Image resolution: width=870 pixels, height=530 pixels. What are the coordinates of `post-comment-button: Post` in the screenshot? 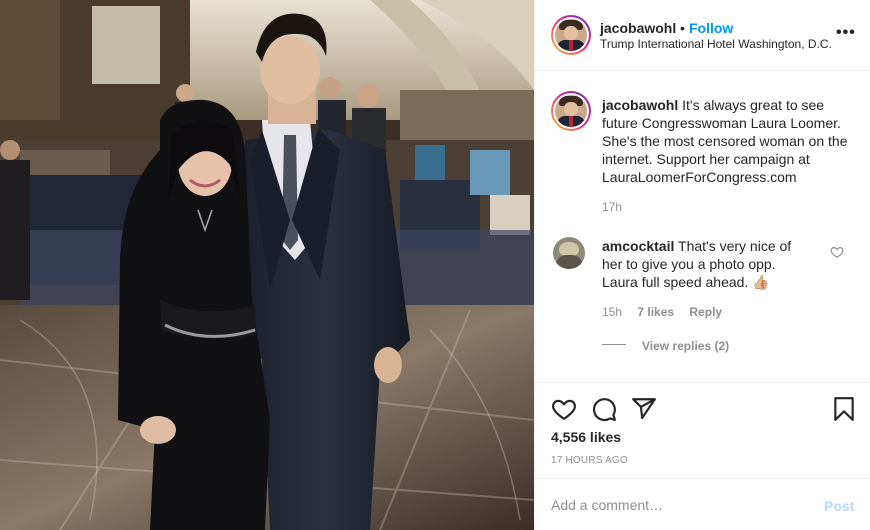 It's located at (839, 506).